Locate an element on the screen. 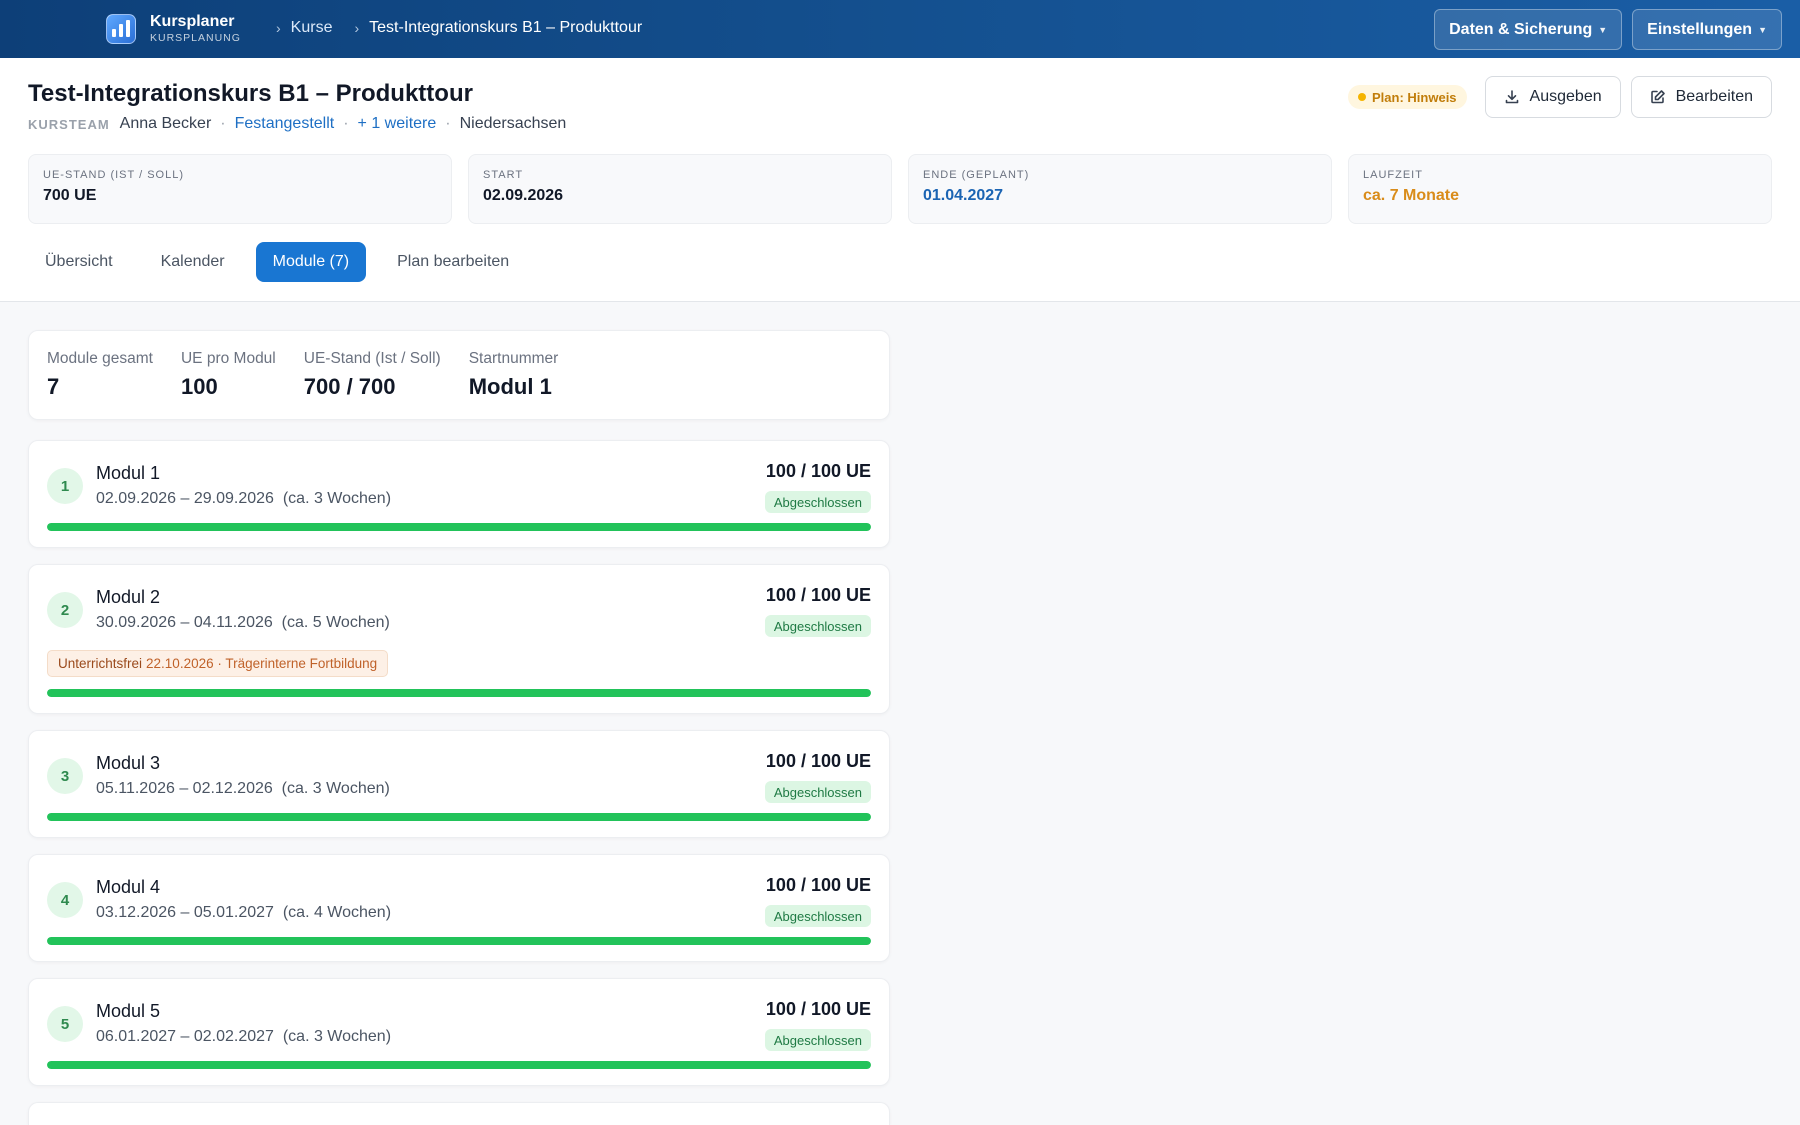  stat-label: LAUFZEIT is located at coordinates (1393, 175).